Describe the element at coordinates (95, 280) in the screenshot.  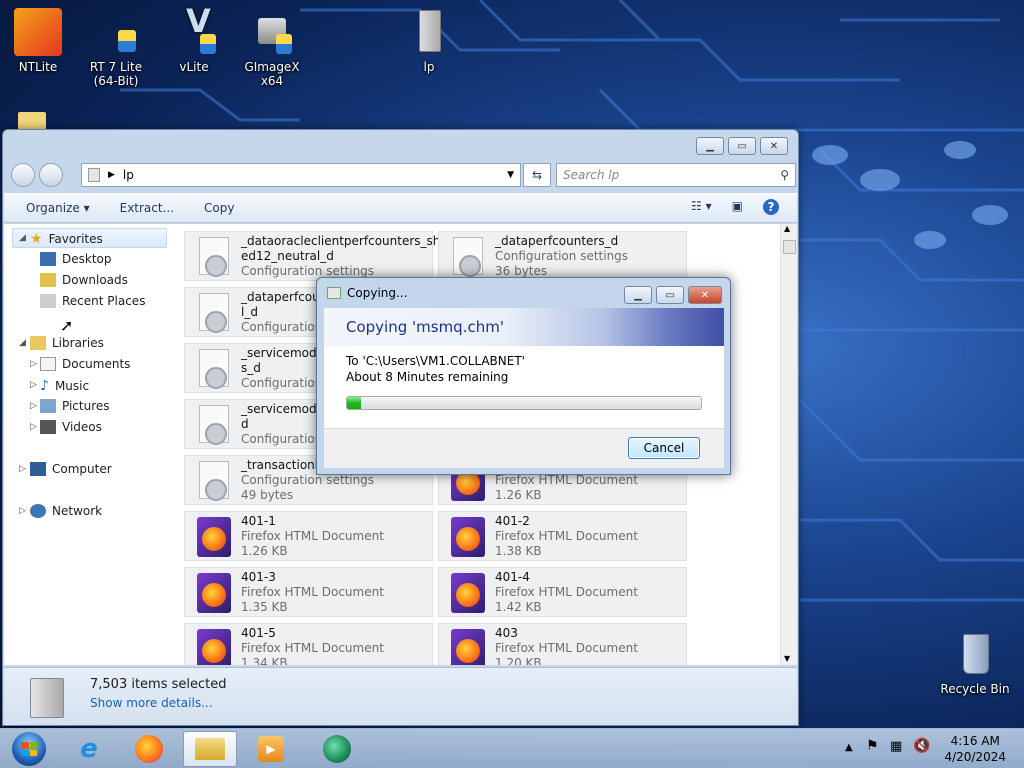
I see `nav-label: Downloads` at that location.